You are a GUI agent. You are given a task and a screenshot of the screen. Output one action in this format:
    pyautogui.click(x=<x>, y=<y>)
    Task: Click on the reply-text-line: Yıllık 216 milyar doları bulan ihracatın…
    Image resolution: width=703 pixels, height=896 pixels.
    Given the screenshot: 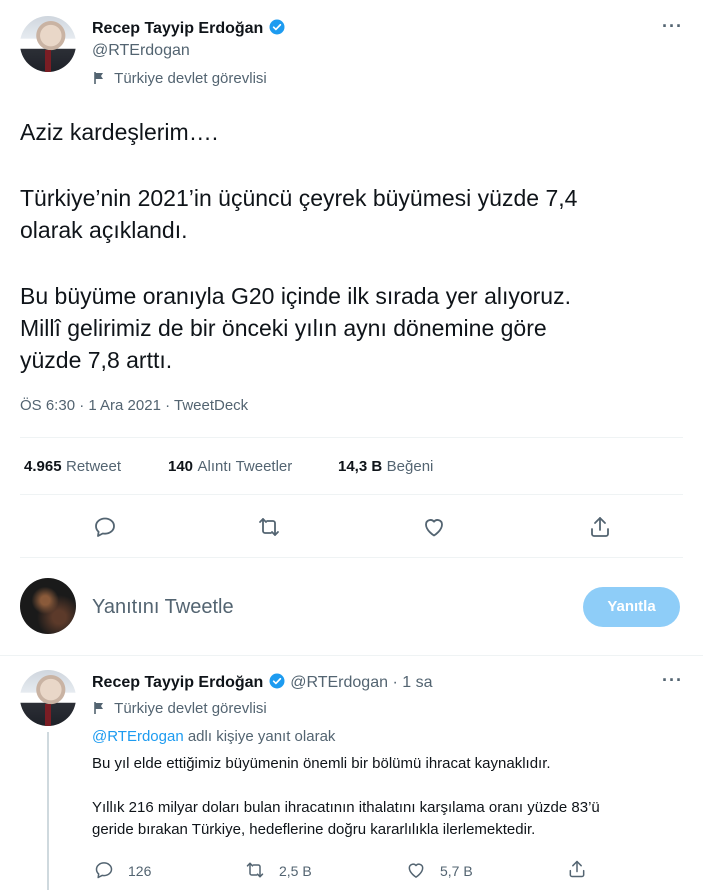 What is the action you would take?
    pyautogui.click(x=346, y=807)
    